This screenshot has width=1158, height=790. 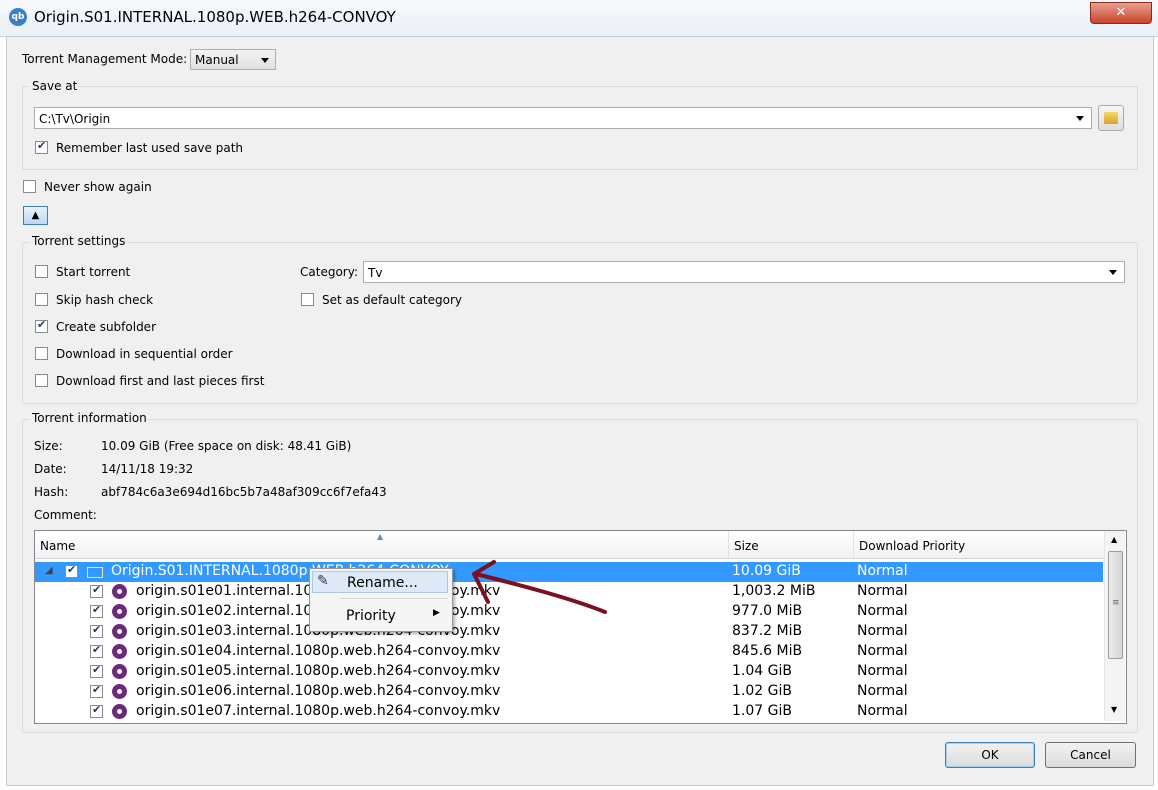 I want to click on root-size: 10.09 GiB, so click(x=766, y=571).